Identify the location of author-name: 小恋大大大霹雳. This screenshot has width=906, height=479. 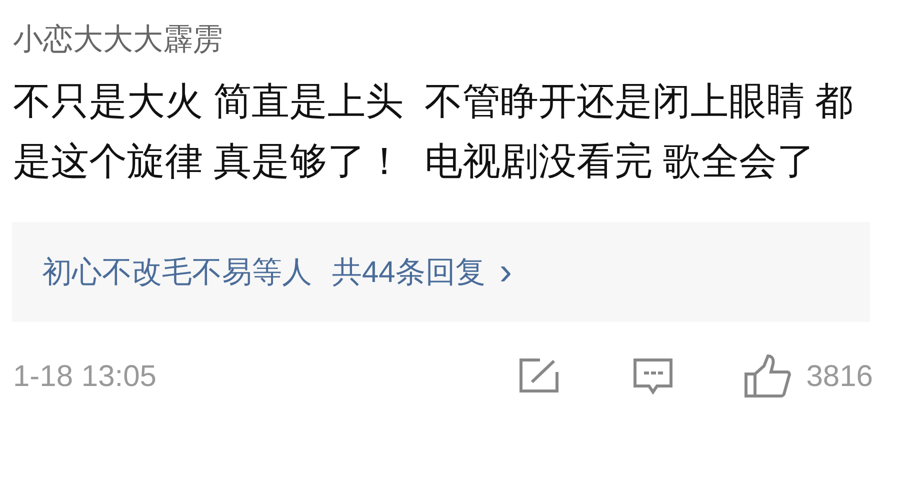
(453, 40).